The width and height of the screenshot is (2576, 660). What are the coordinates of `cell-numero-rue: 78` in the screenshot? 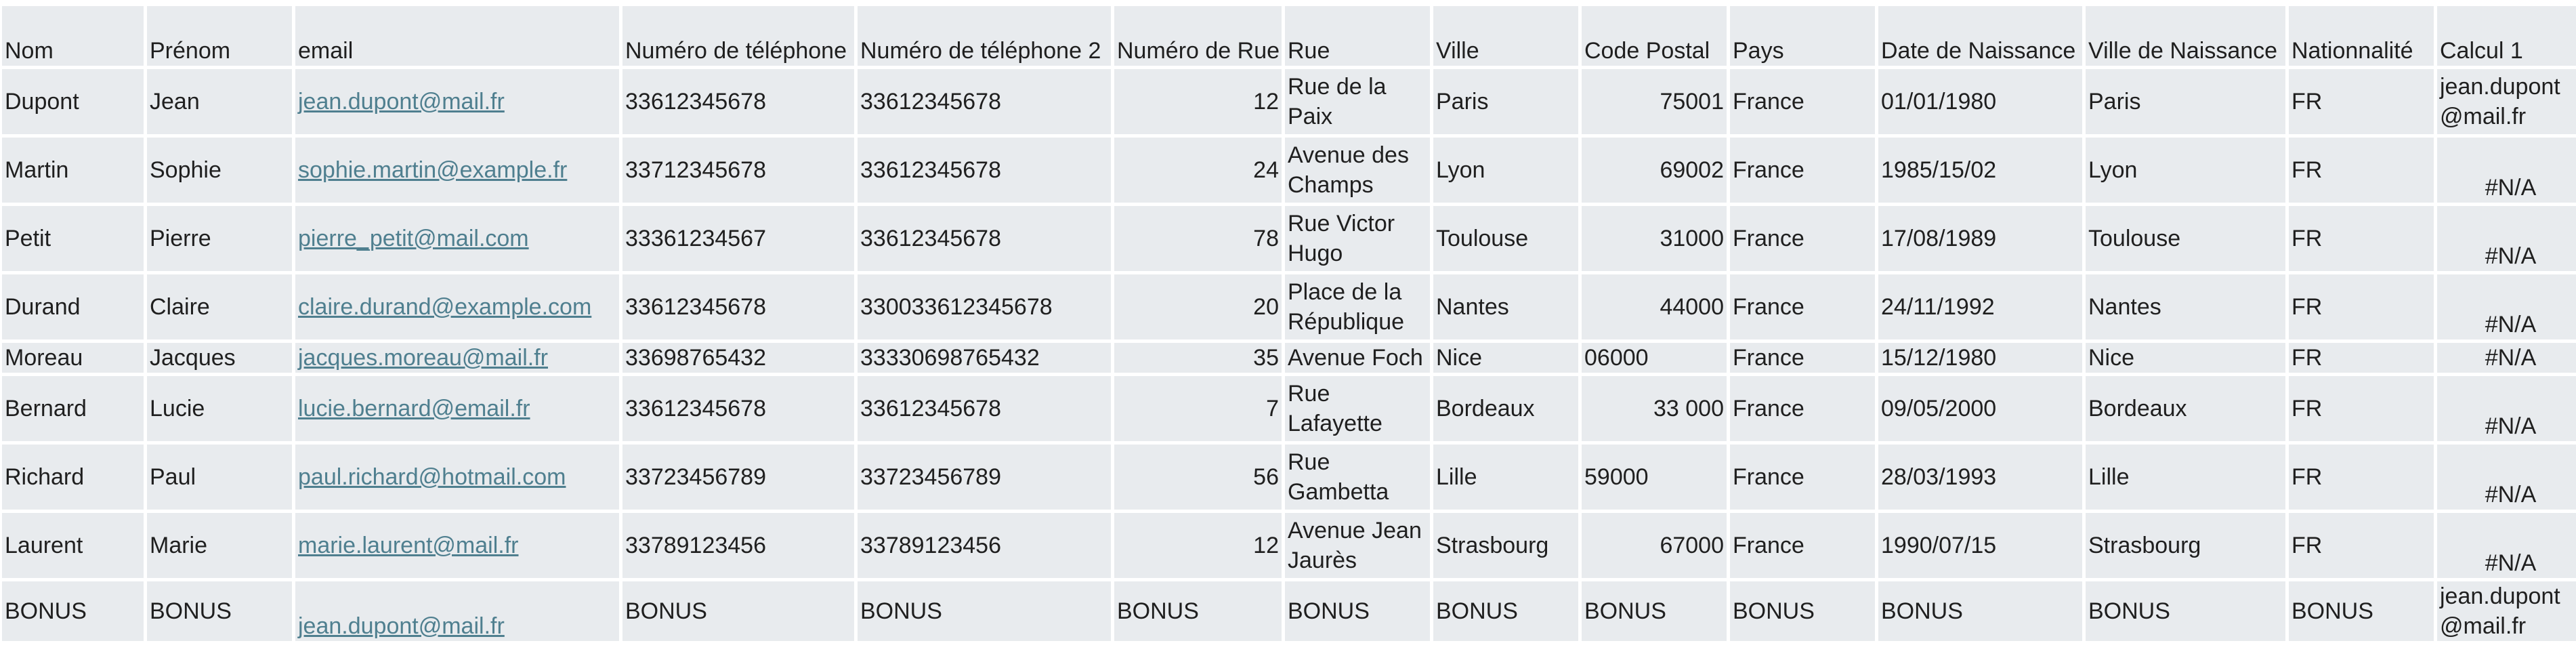 It's located at (1198, 239).